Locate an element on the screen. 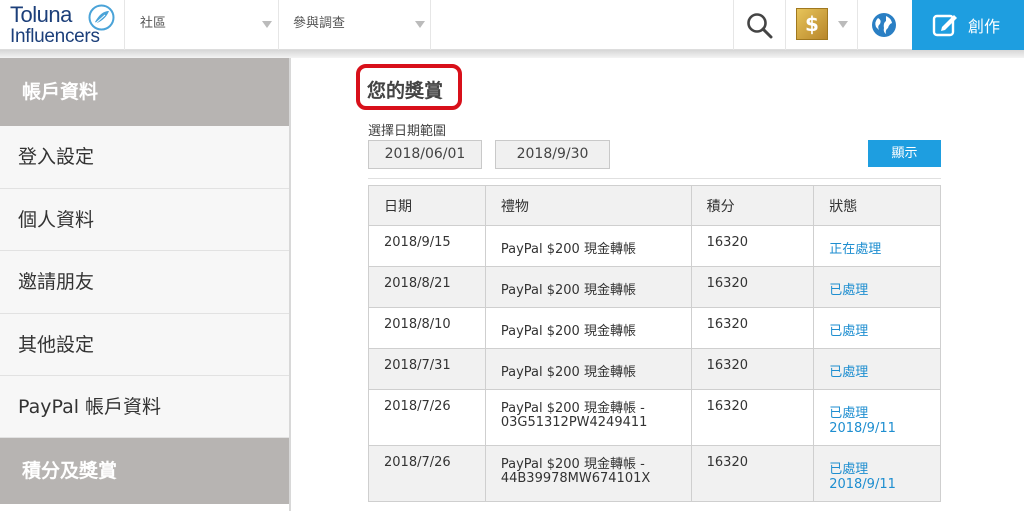 The width and height of the screenshot is (1024, 511). cell-gift: PayPal $200 現金轉帳 - 44B39978MW674101X is located at coordinates (588, 473).